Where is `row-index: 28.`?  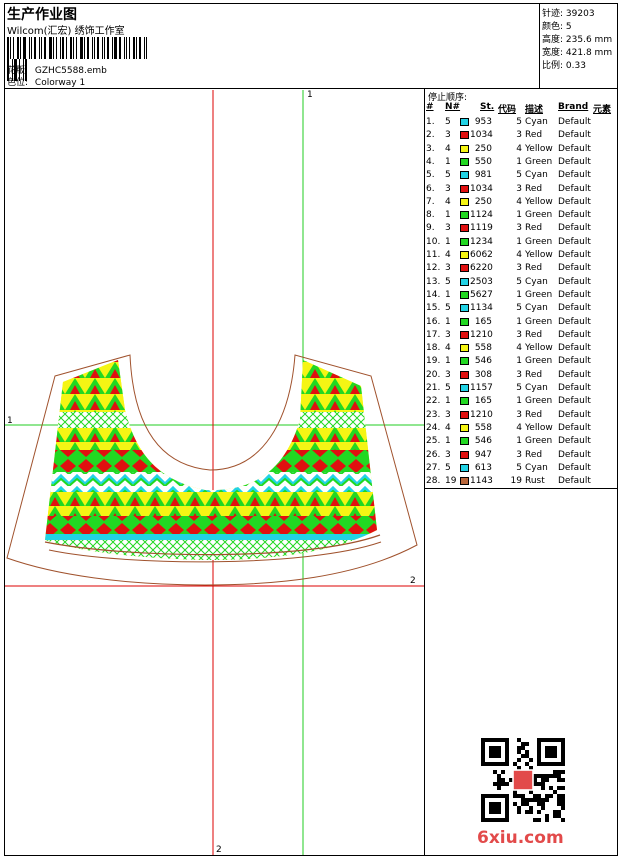 row-index: 28. is located at coordinates (433, 481).